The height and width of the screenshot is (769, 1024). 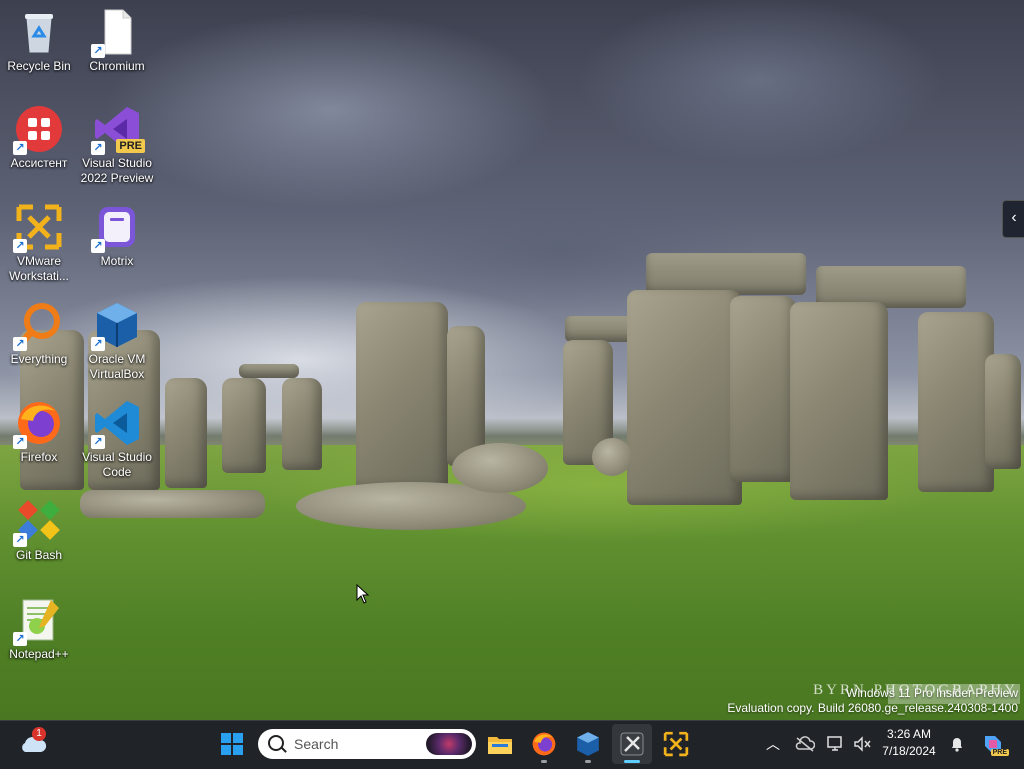 What do you see at coordinates (932, 693) in the screenshot?
I see `os-edition-text: Windows 11 Pro Insider Preview` at bounding box center [932, 693].